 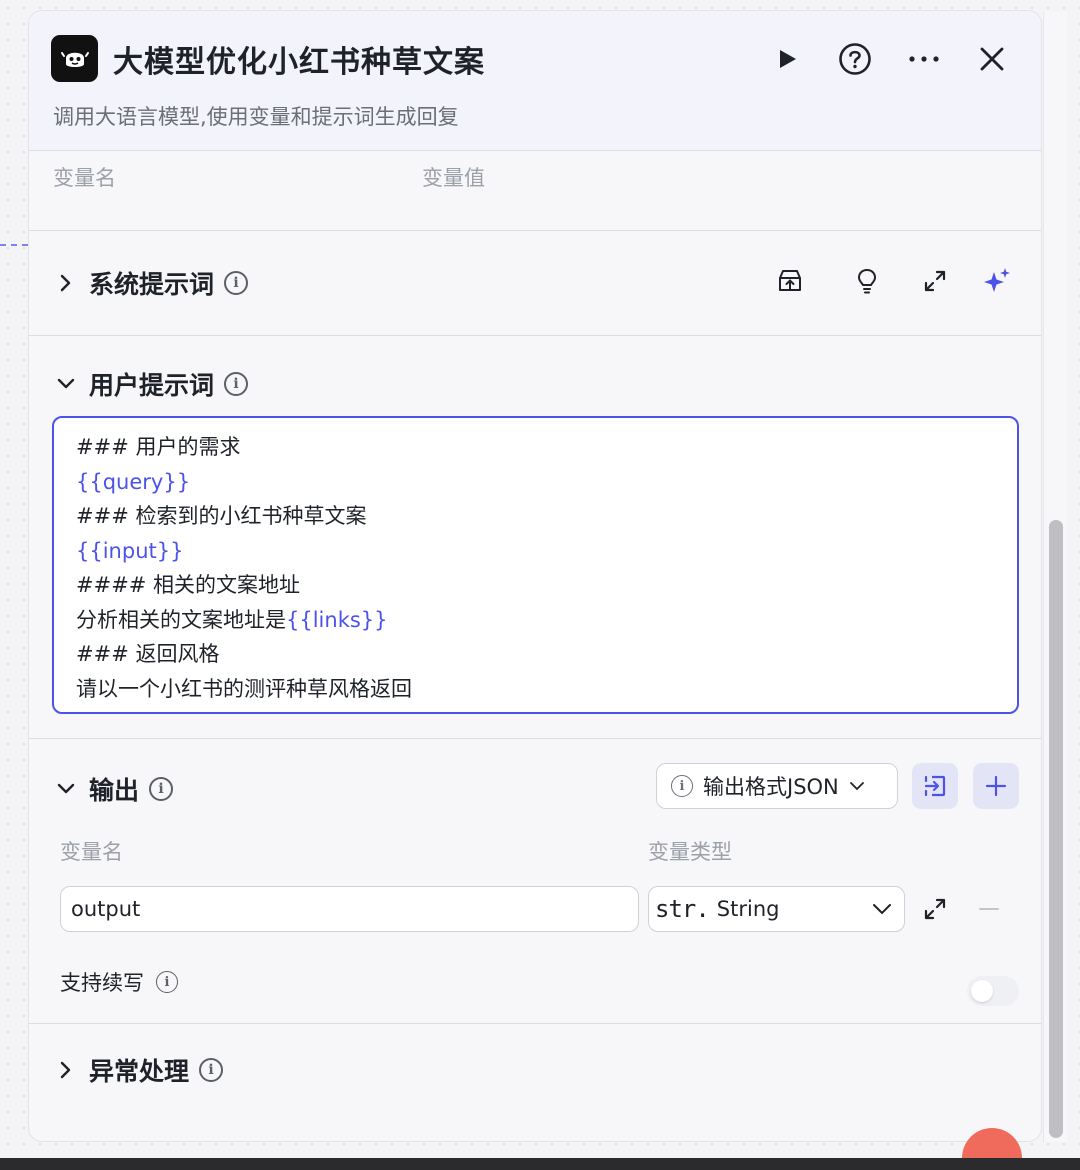 I want to click on remove-icon, so click(x=989, y=909).